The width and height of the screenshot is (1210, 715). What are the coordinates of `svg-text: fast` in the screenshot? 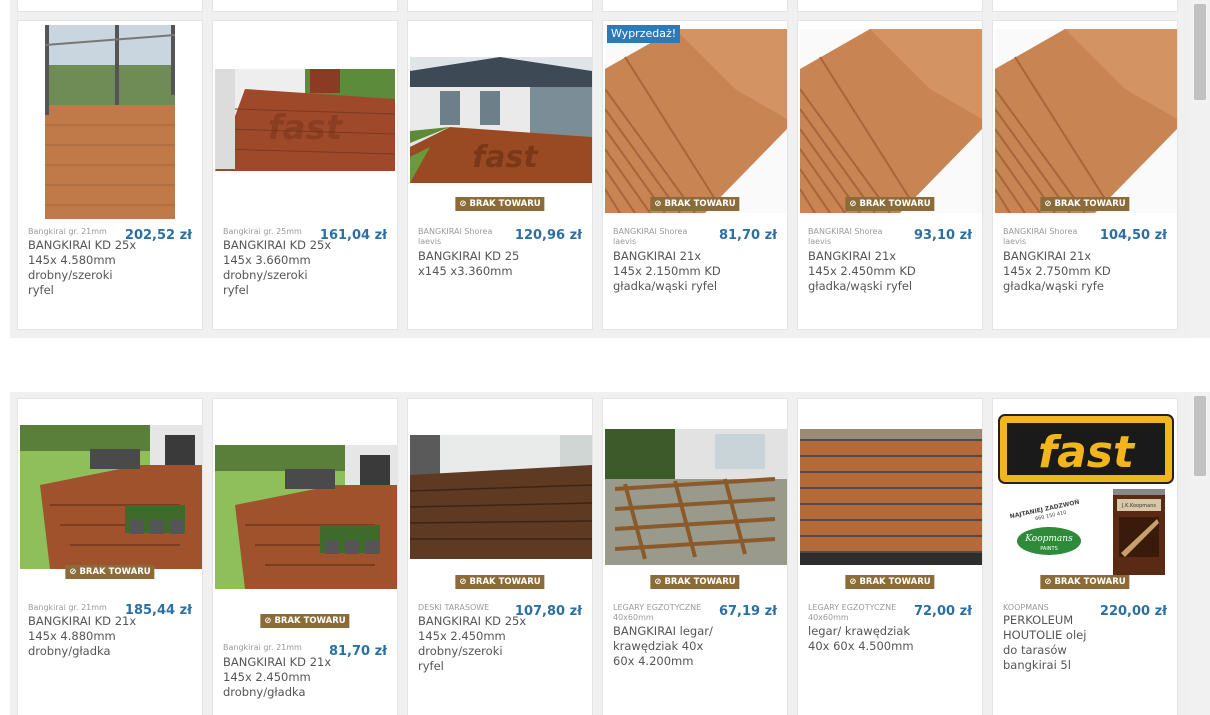 It's located at (505, 157).